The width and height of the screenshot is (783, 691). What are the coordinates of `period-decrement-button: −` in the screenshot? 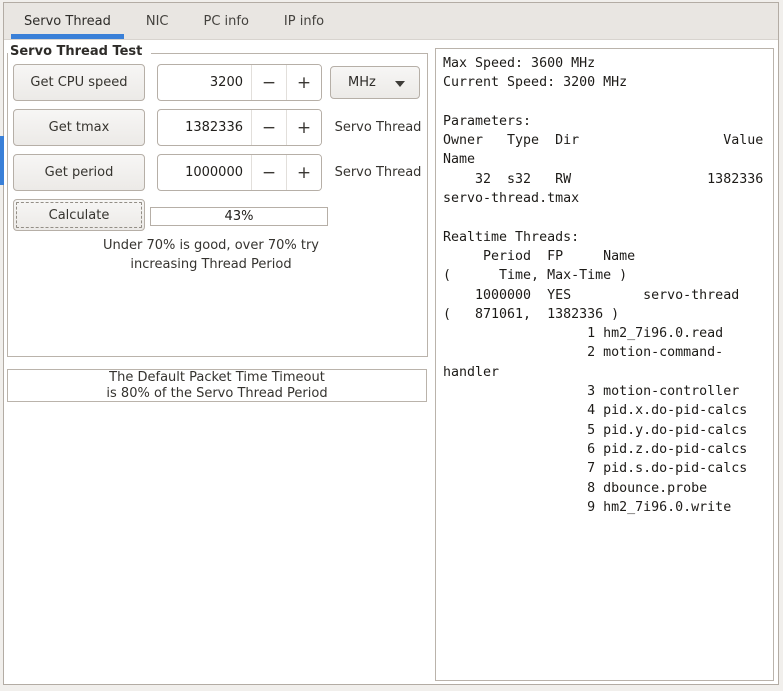 It's located at (268, 172).